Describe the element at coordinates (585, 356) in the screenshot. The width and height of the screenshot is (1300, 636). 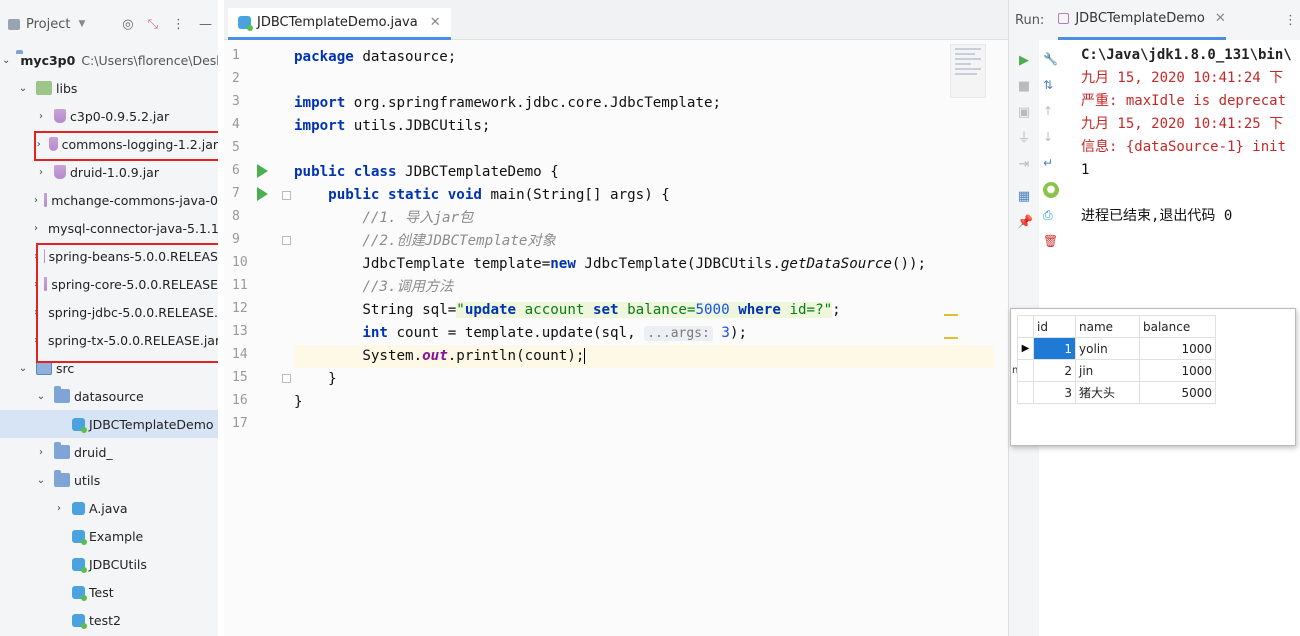
I see `text-caret` at that location.